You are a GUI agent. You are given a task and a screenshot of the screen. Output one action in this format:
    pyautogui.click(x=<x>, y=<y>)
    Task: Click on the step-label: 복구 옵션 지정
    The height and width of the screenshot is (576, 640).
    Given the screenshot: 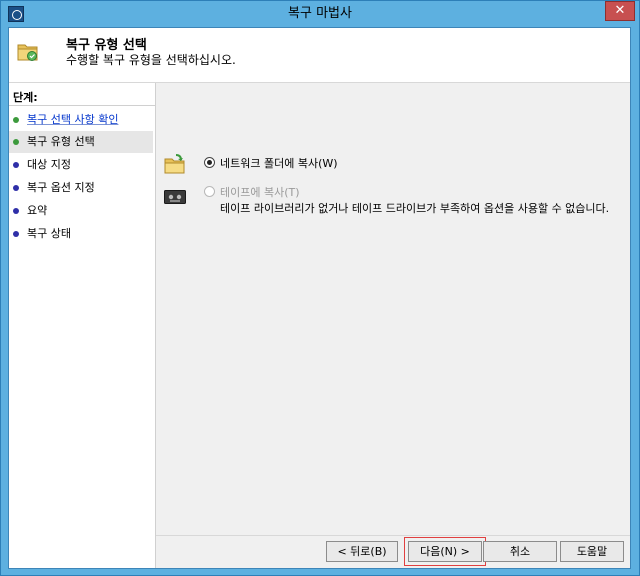 What is the action you would take?
    pyautogui.click(x=61, y=187)
    